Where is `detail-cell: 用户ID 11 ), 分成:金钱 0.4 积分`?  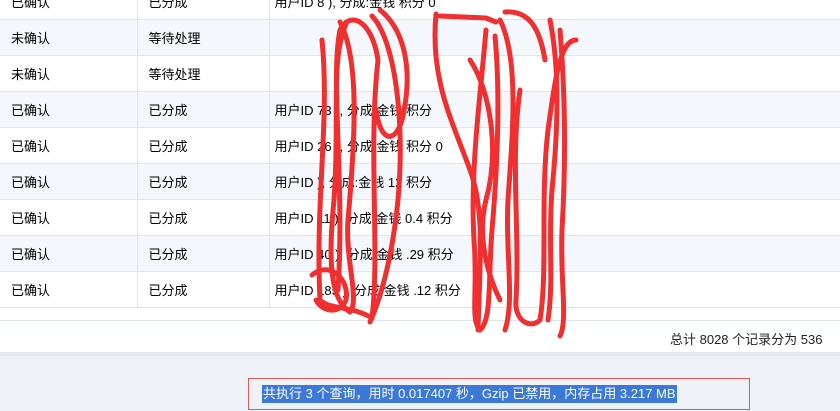
detail-cell: 用户ID 11 ), 分成:金钱 0.4 积分 is located at coordinates (554, 217).